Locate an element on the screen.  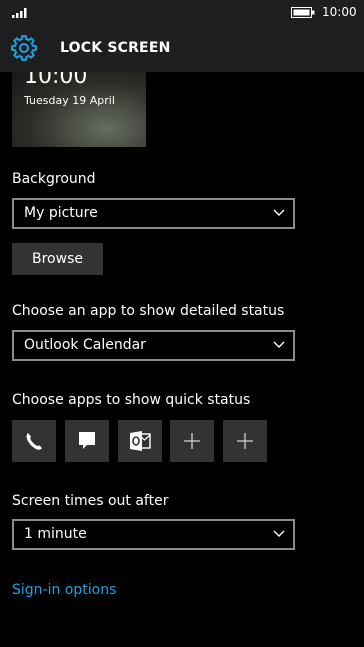
phone-icon is located at coordinates (34, 441).